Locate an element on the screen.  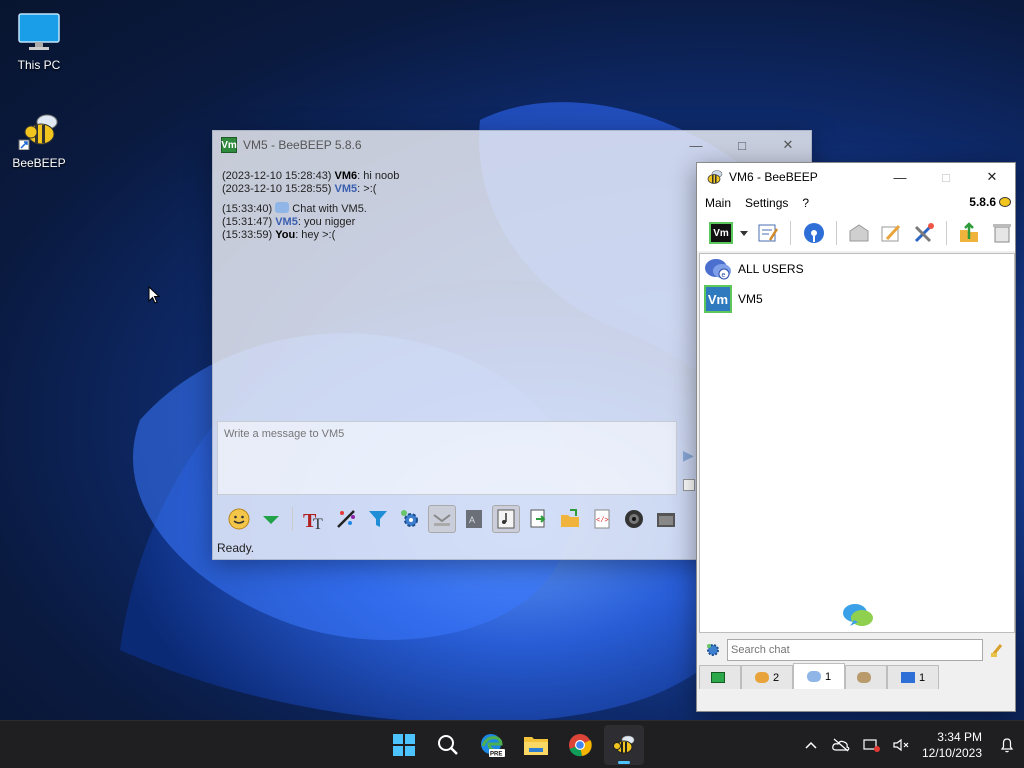
chevron-down-icon is located at coordinates (744, 233).